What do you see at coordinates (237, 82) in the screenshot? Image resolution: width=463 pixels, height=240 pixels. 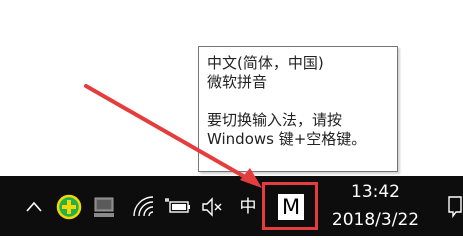 I see `tooltip-line-ime-name: 微软拼音` at bounding box center [237, 82].